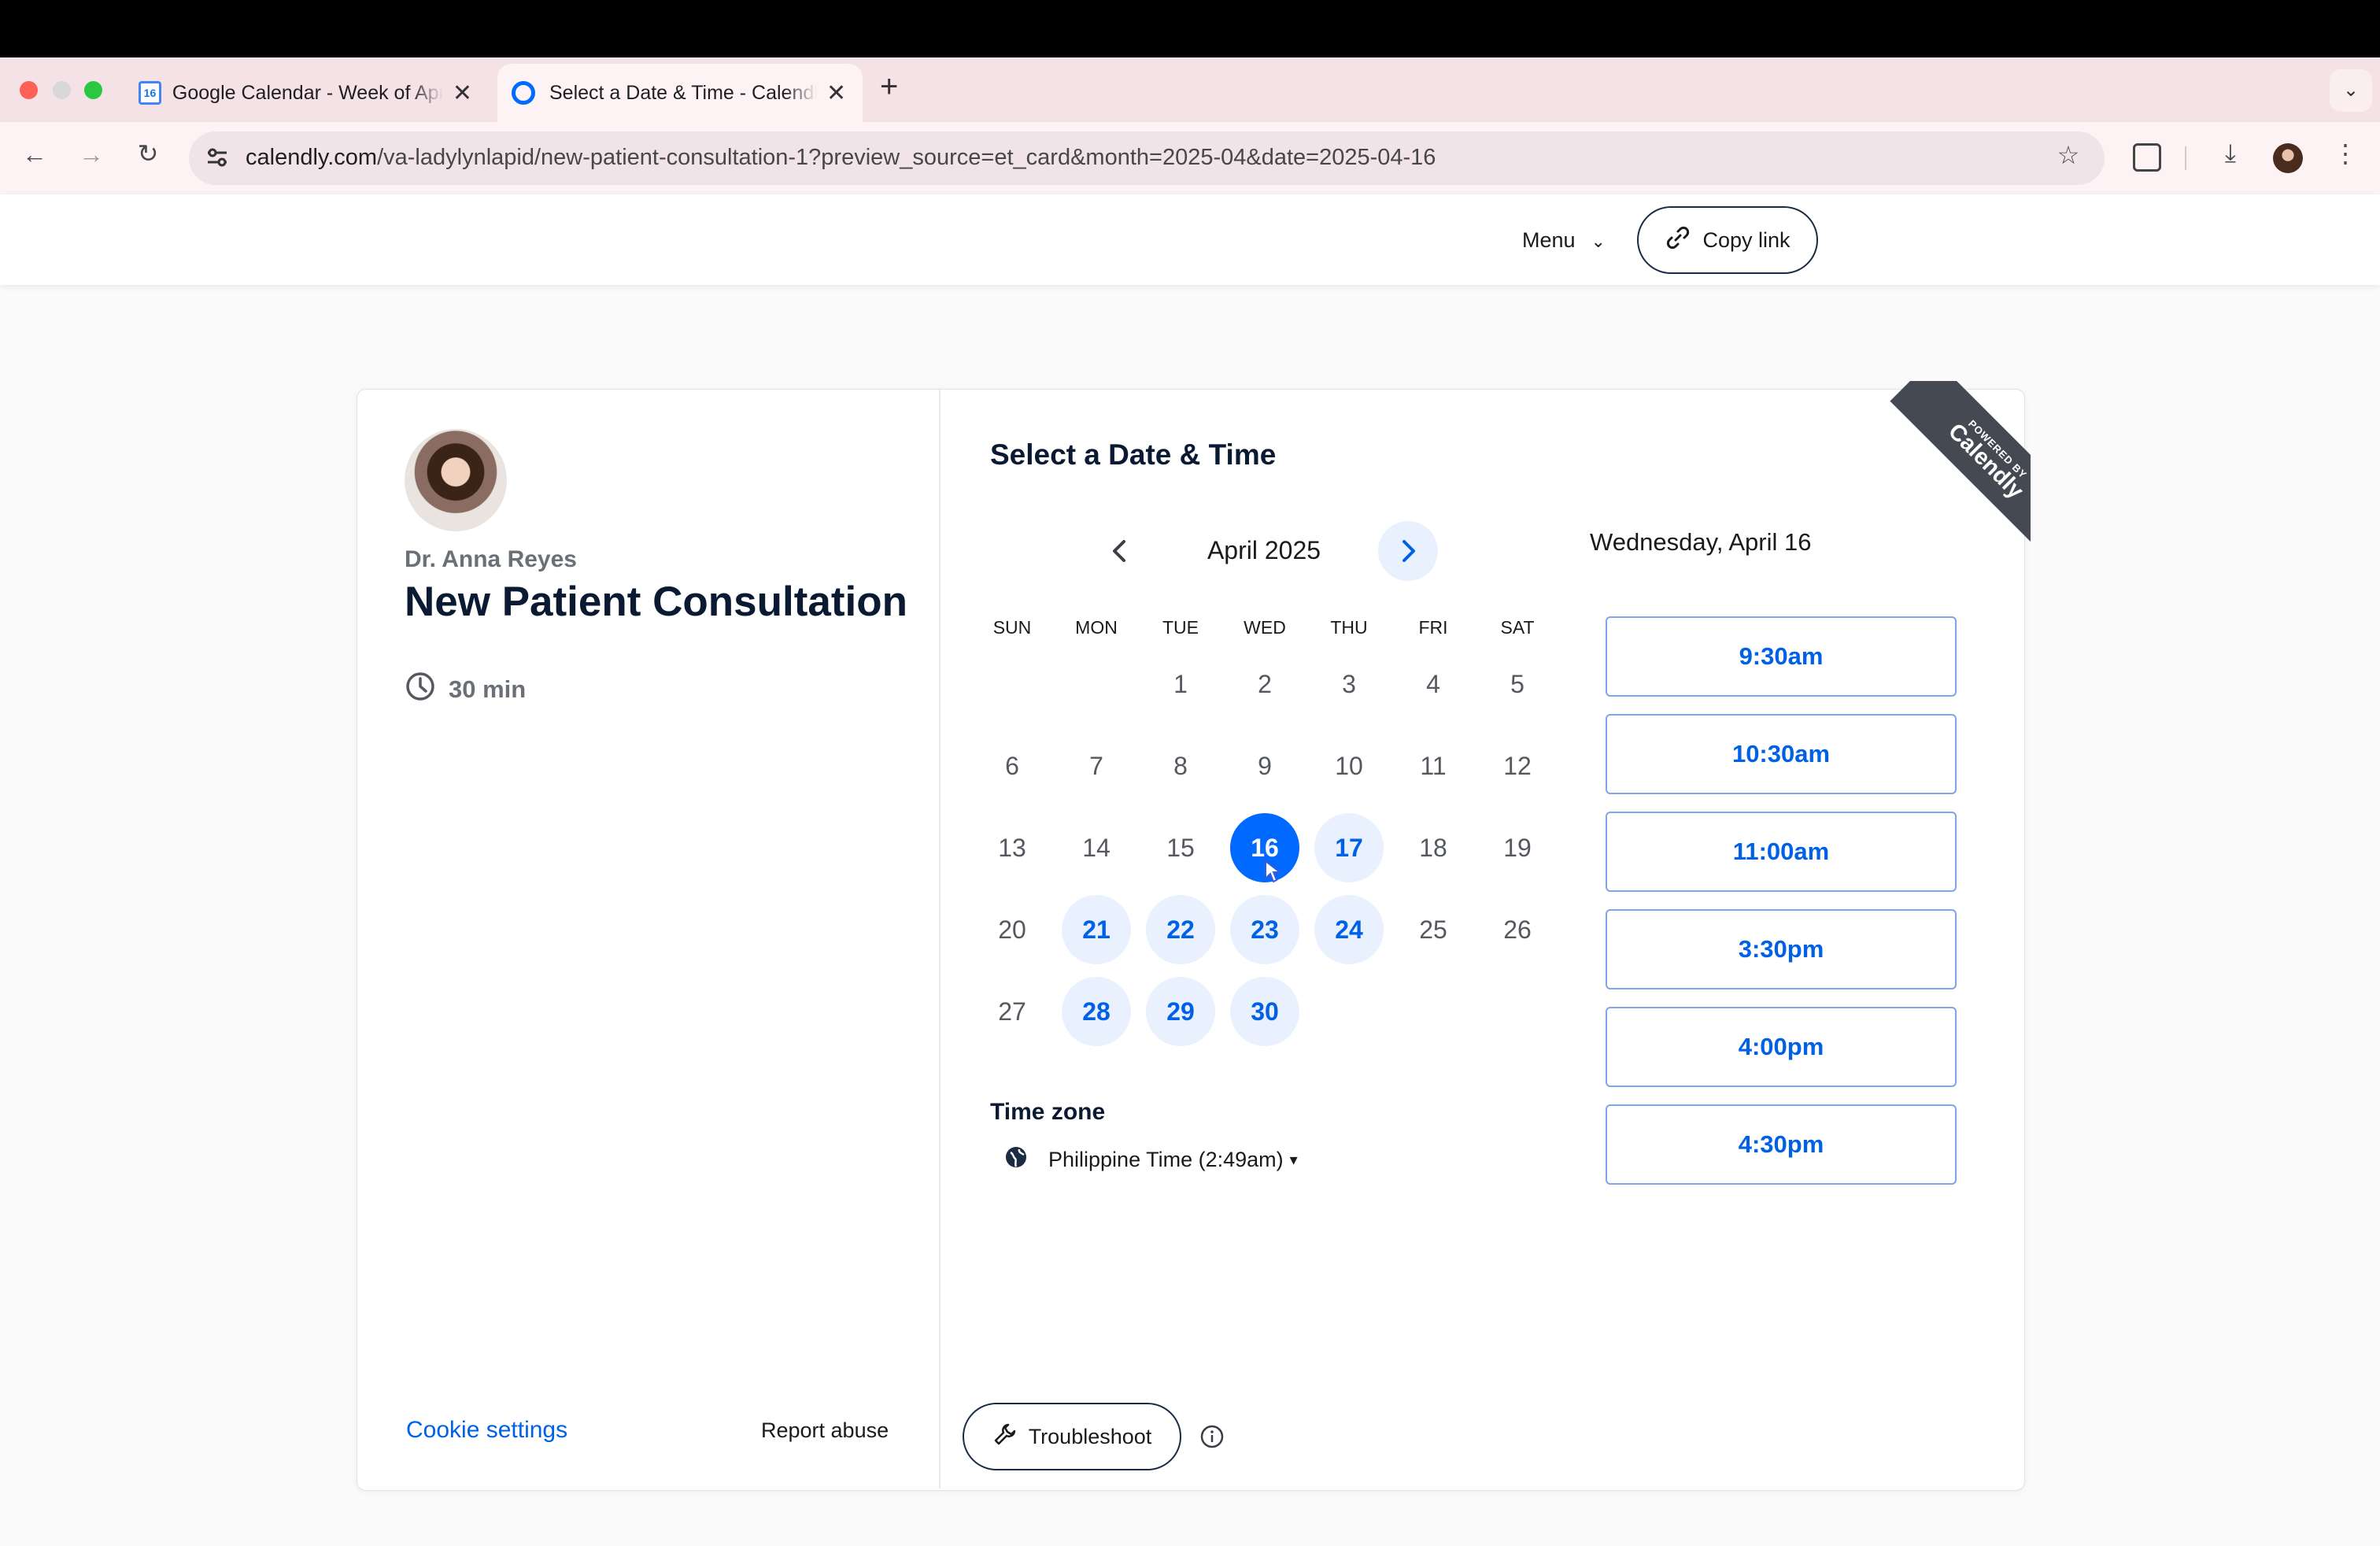 Image resolution: width=2380 pixels, height=1546 pixels. Describe the element at coordinates (1016, 1159) in the screenshot. I see `globe-icon` at that location.